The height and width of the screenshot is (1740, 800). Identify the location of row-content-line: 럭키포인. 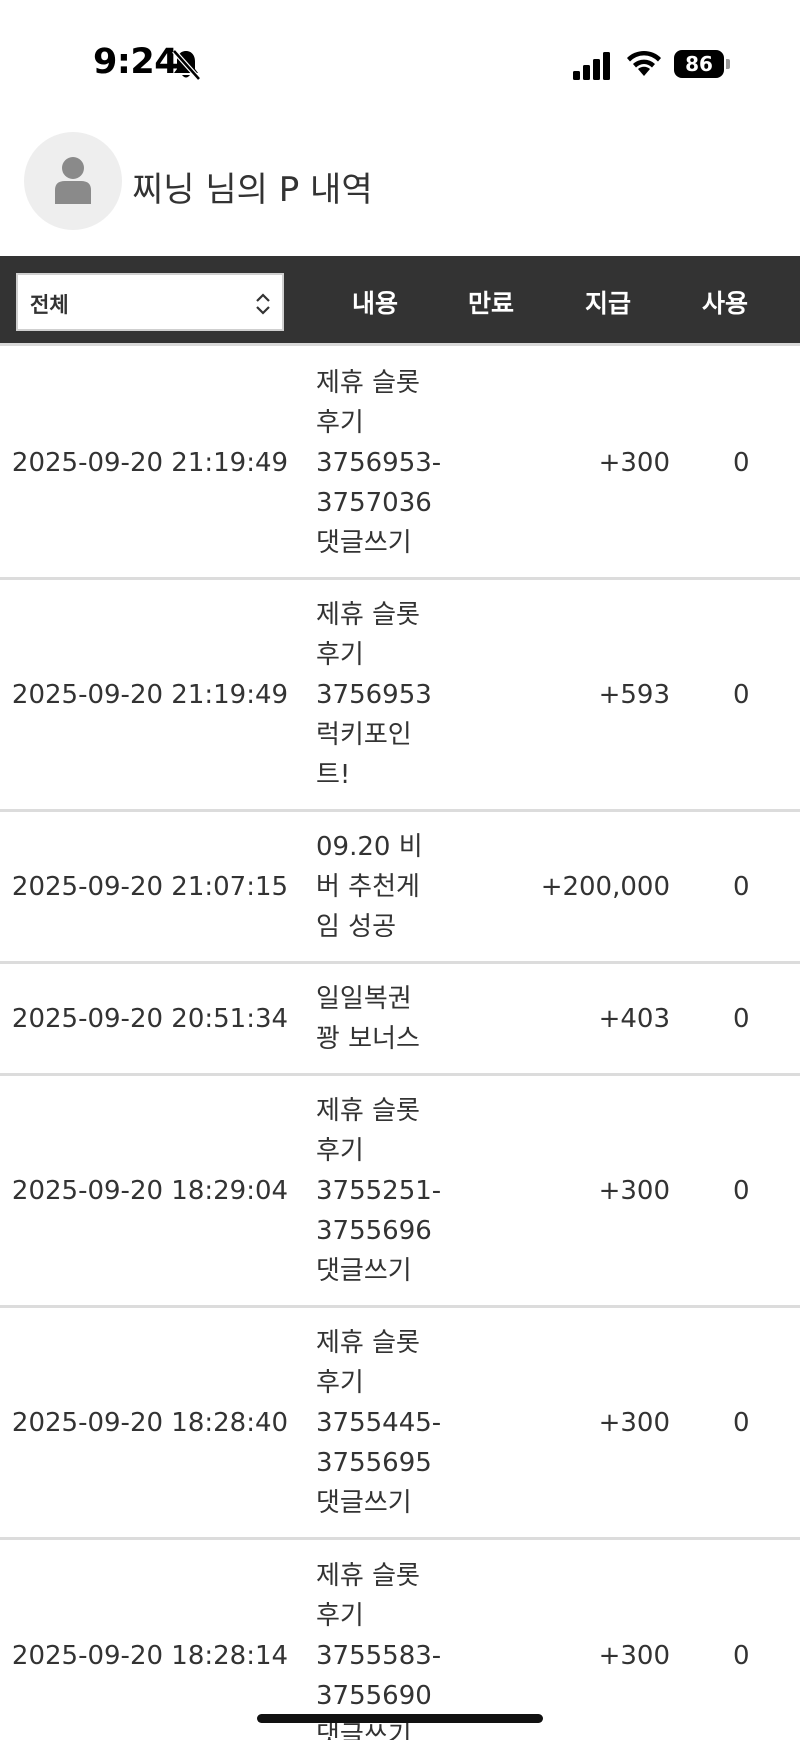
(364, 734).